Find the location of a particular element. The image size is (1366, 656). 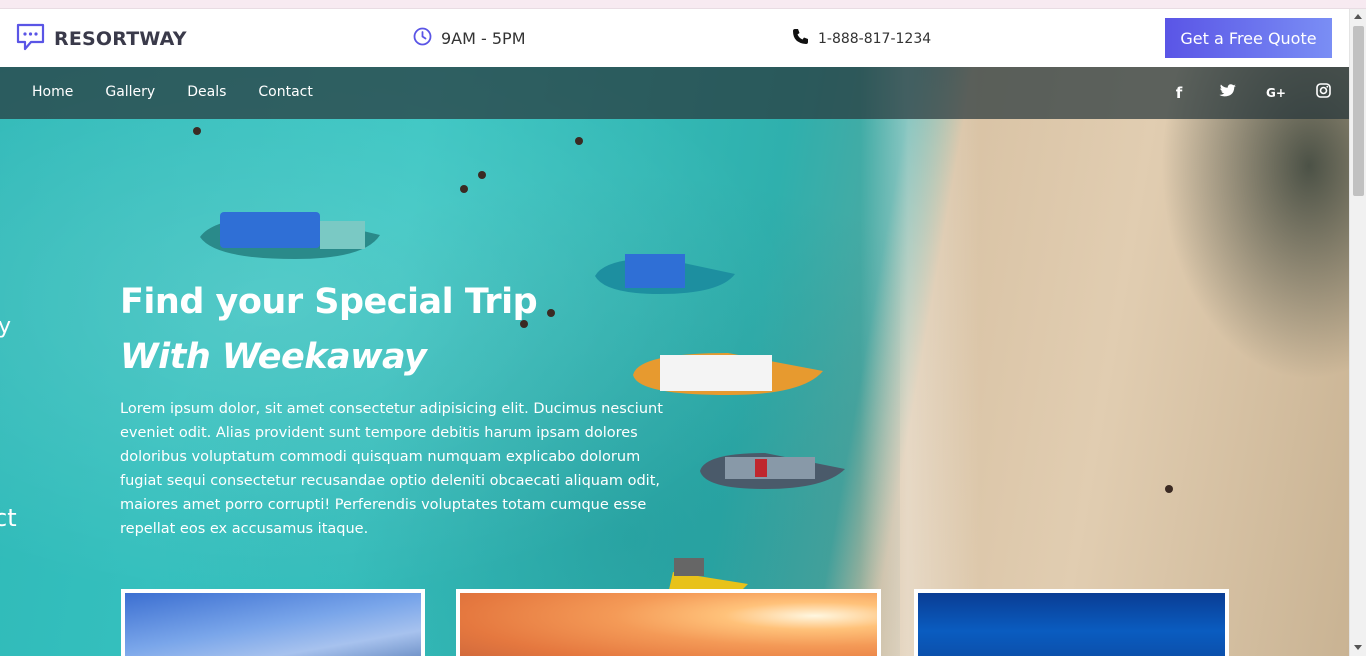

phone-icon is located at coordinates (800, 38).